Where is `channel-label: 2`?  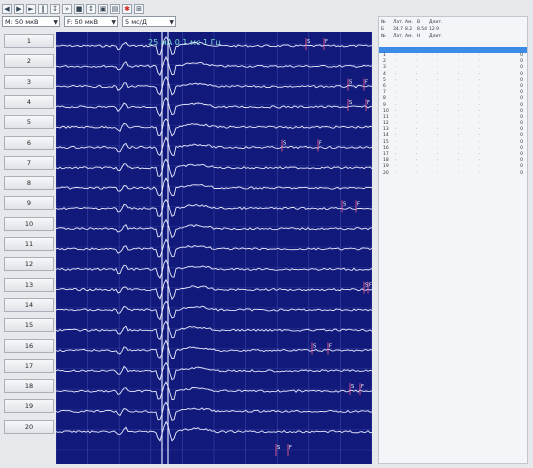
channel-label: 2 is located at coordinates (29, 61).